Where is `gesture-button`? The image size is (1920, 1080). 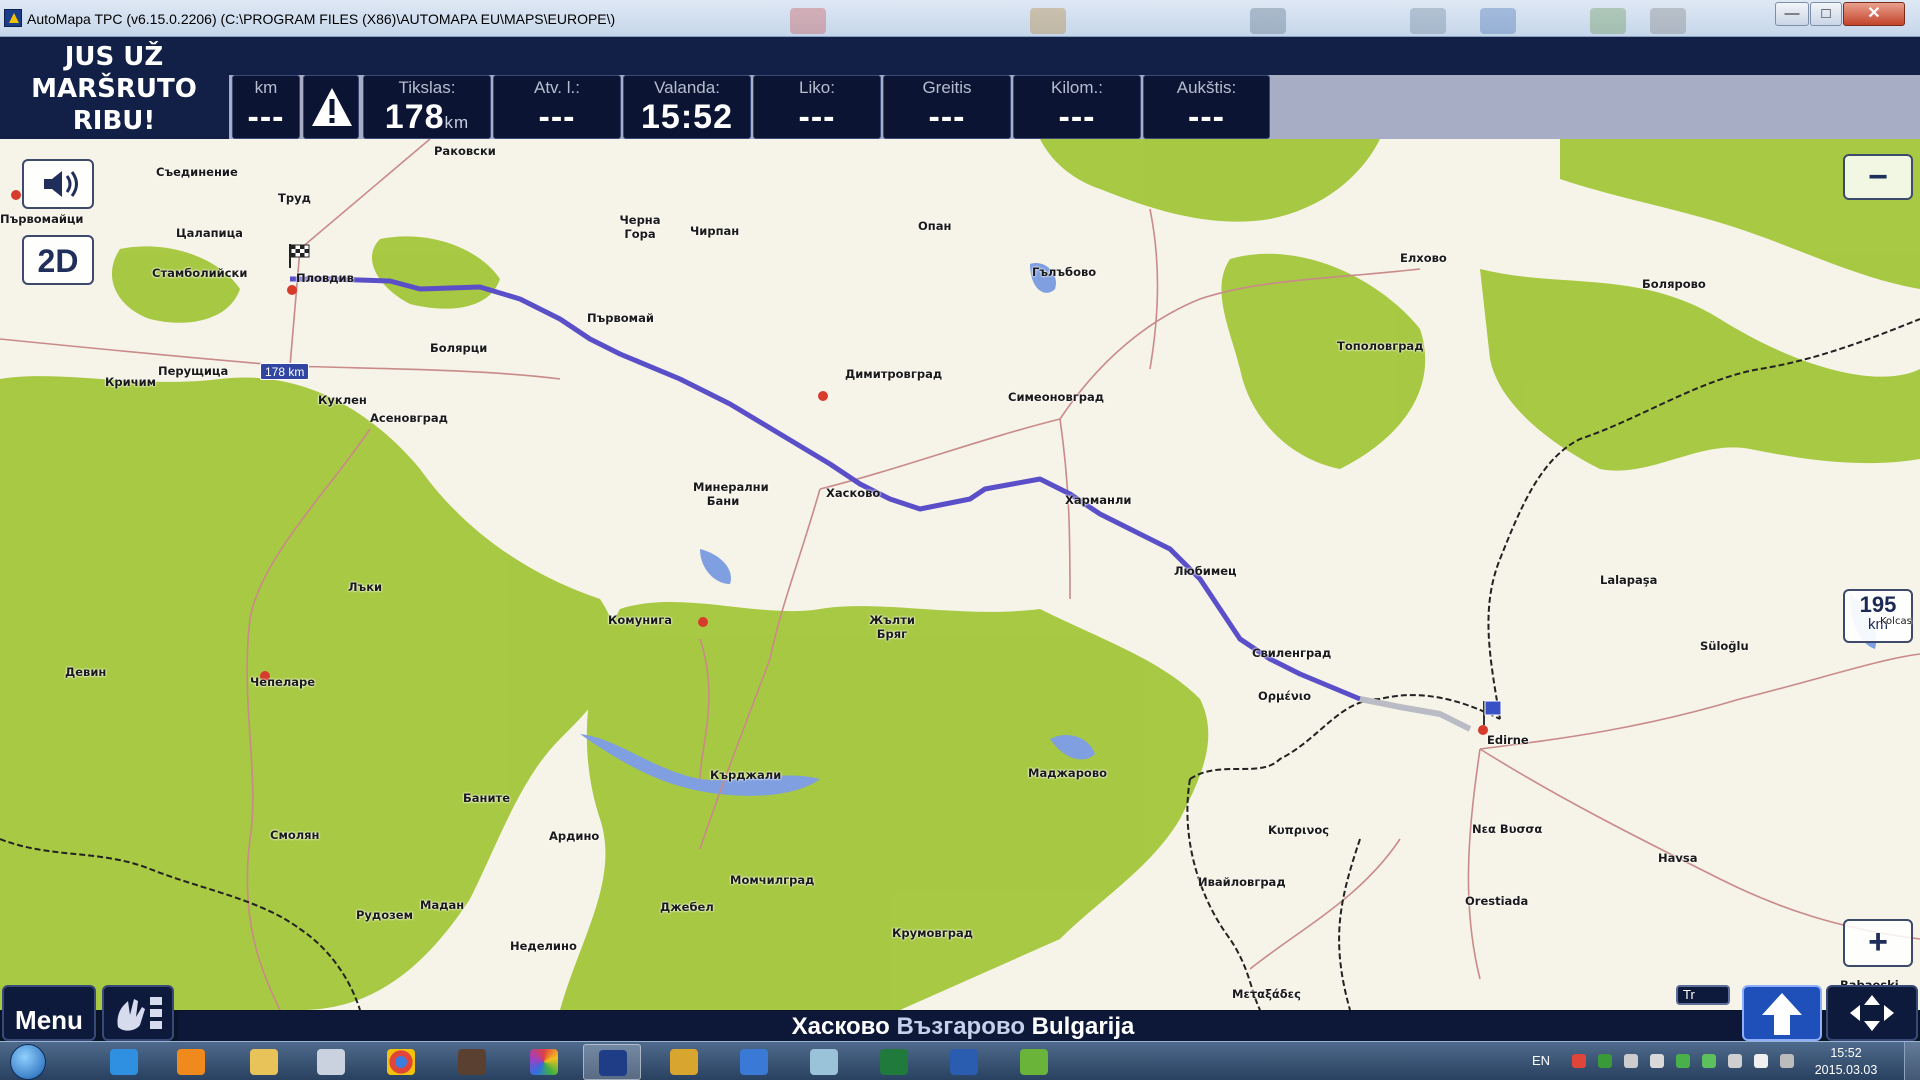
gesture-button is located at coordinates (138, 1013).